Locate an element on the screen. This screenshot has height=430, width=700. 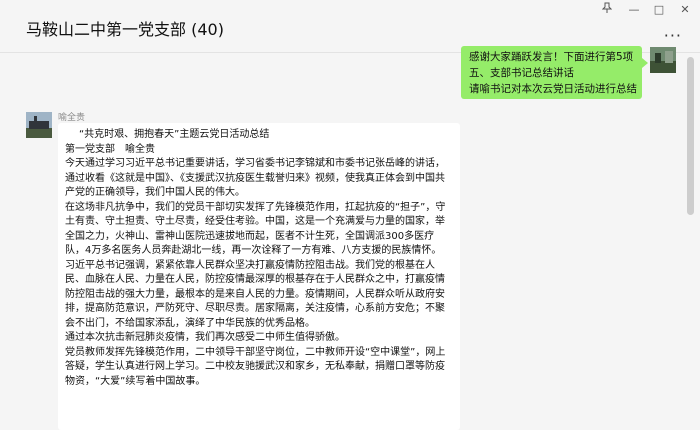
message-title: “共克时艰、拥抱春天”主题云党日活动总结 is located at coordinates (174, 134).